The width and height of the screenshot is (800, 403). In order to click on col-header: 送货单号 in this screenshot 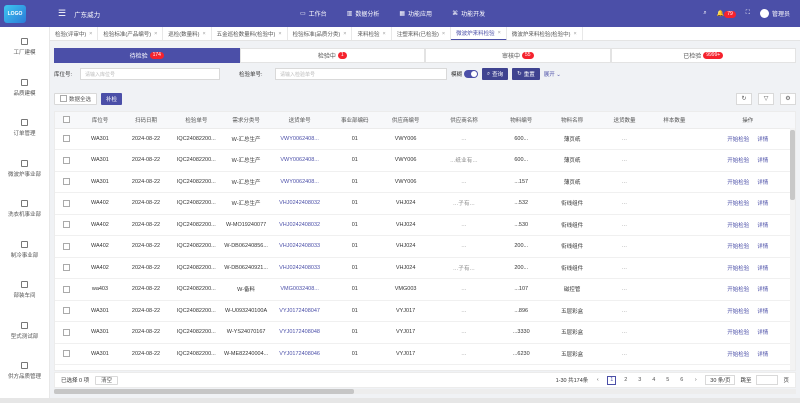, I will do `click(300, 120)`.